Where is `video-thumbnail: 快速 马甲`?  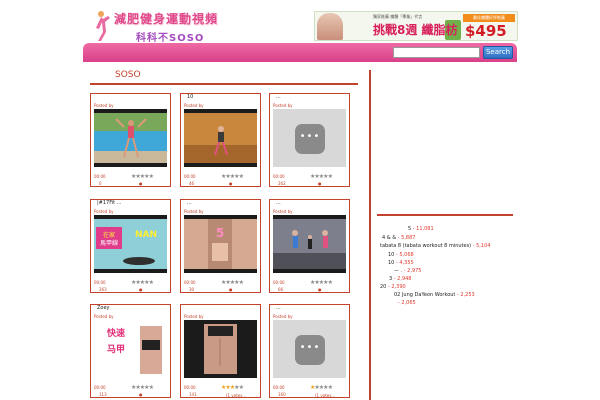 video-thumbnail: 快速 马甲 is located at coordinates (130, 349).